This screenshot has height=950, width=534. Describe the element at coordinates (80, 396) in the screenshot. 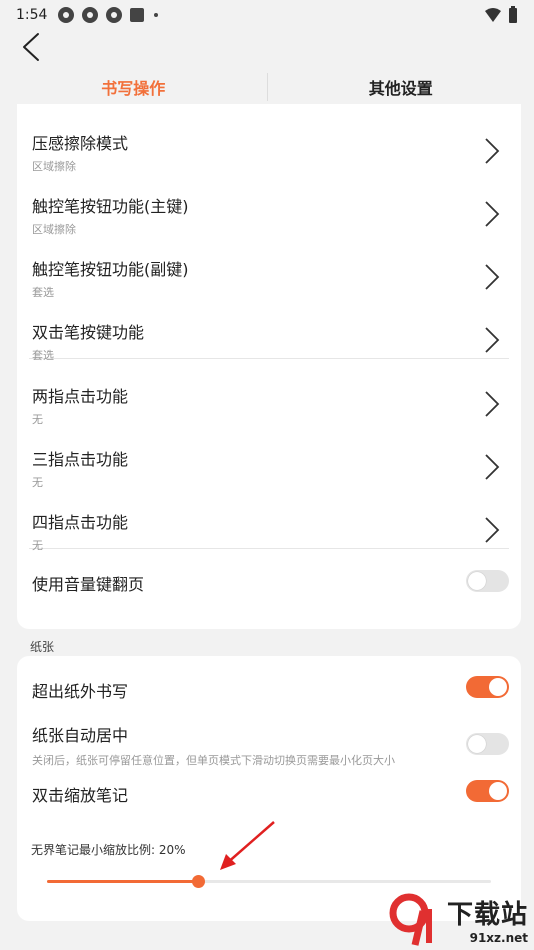

I see `setting-title: 两指点击功能` at that location.